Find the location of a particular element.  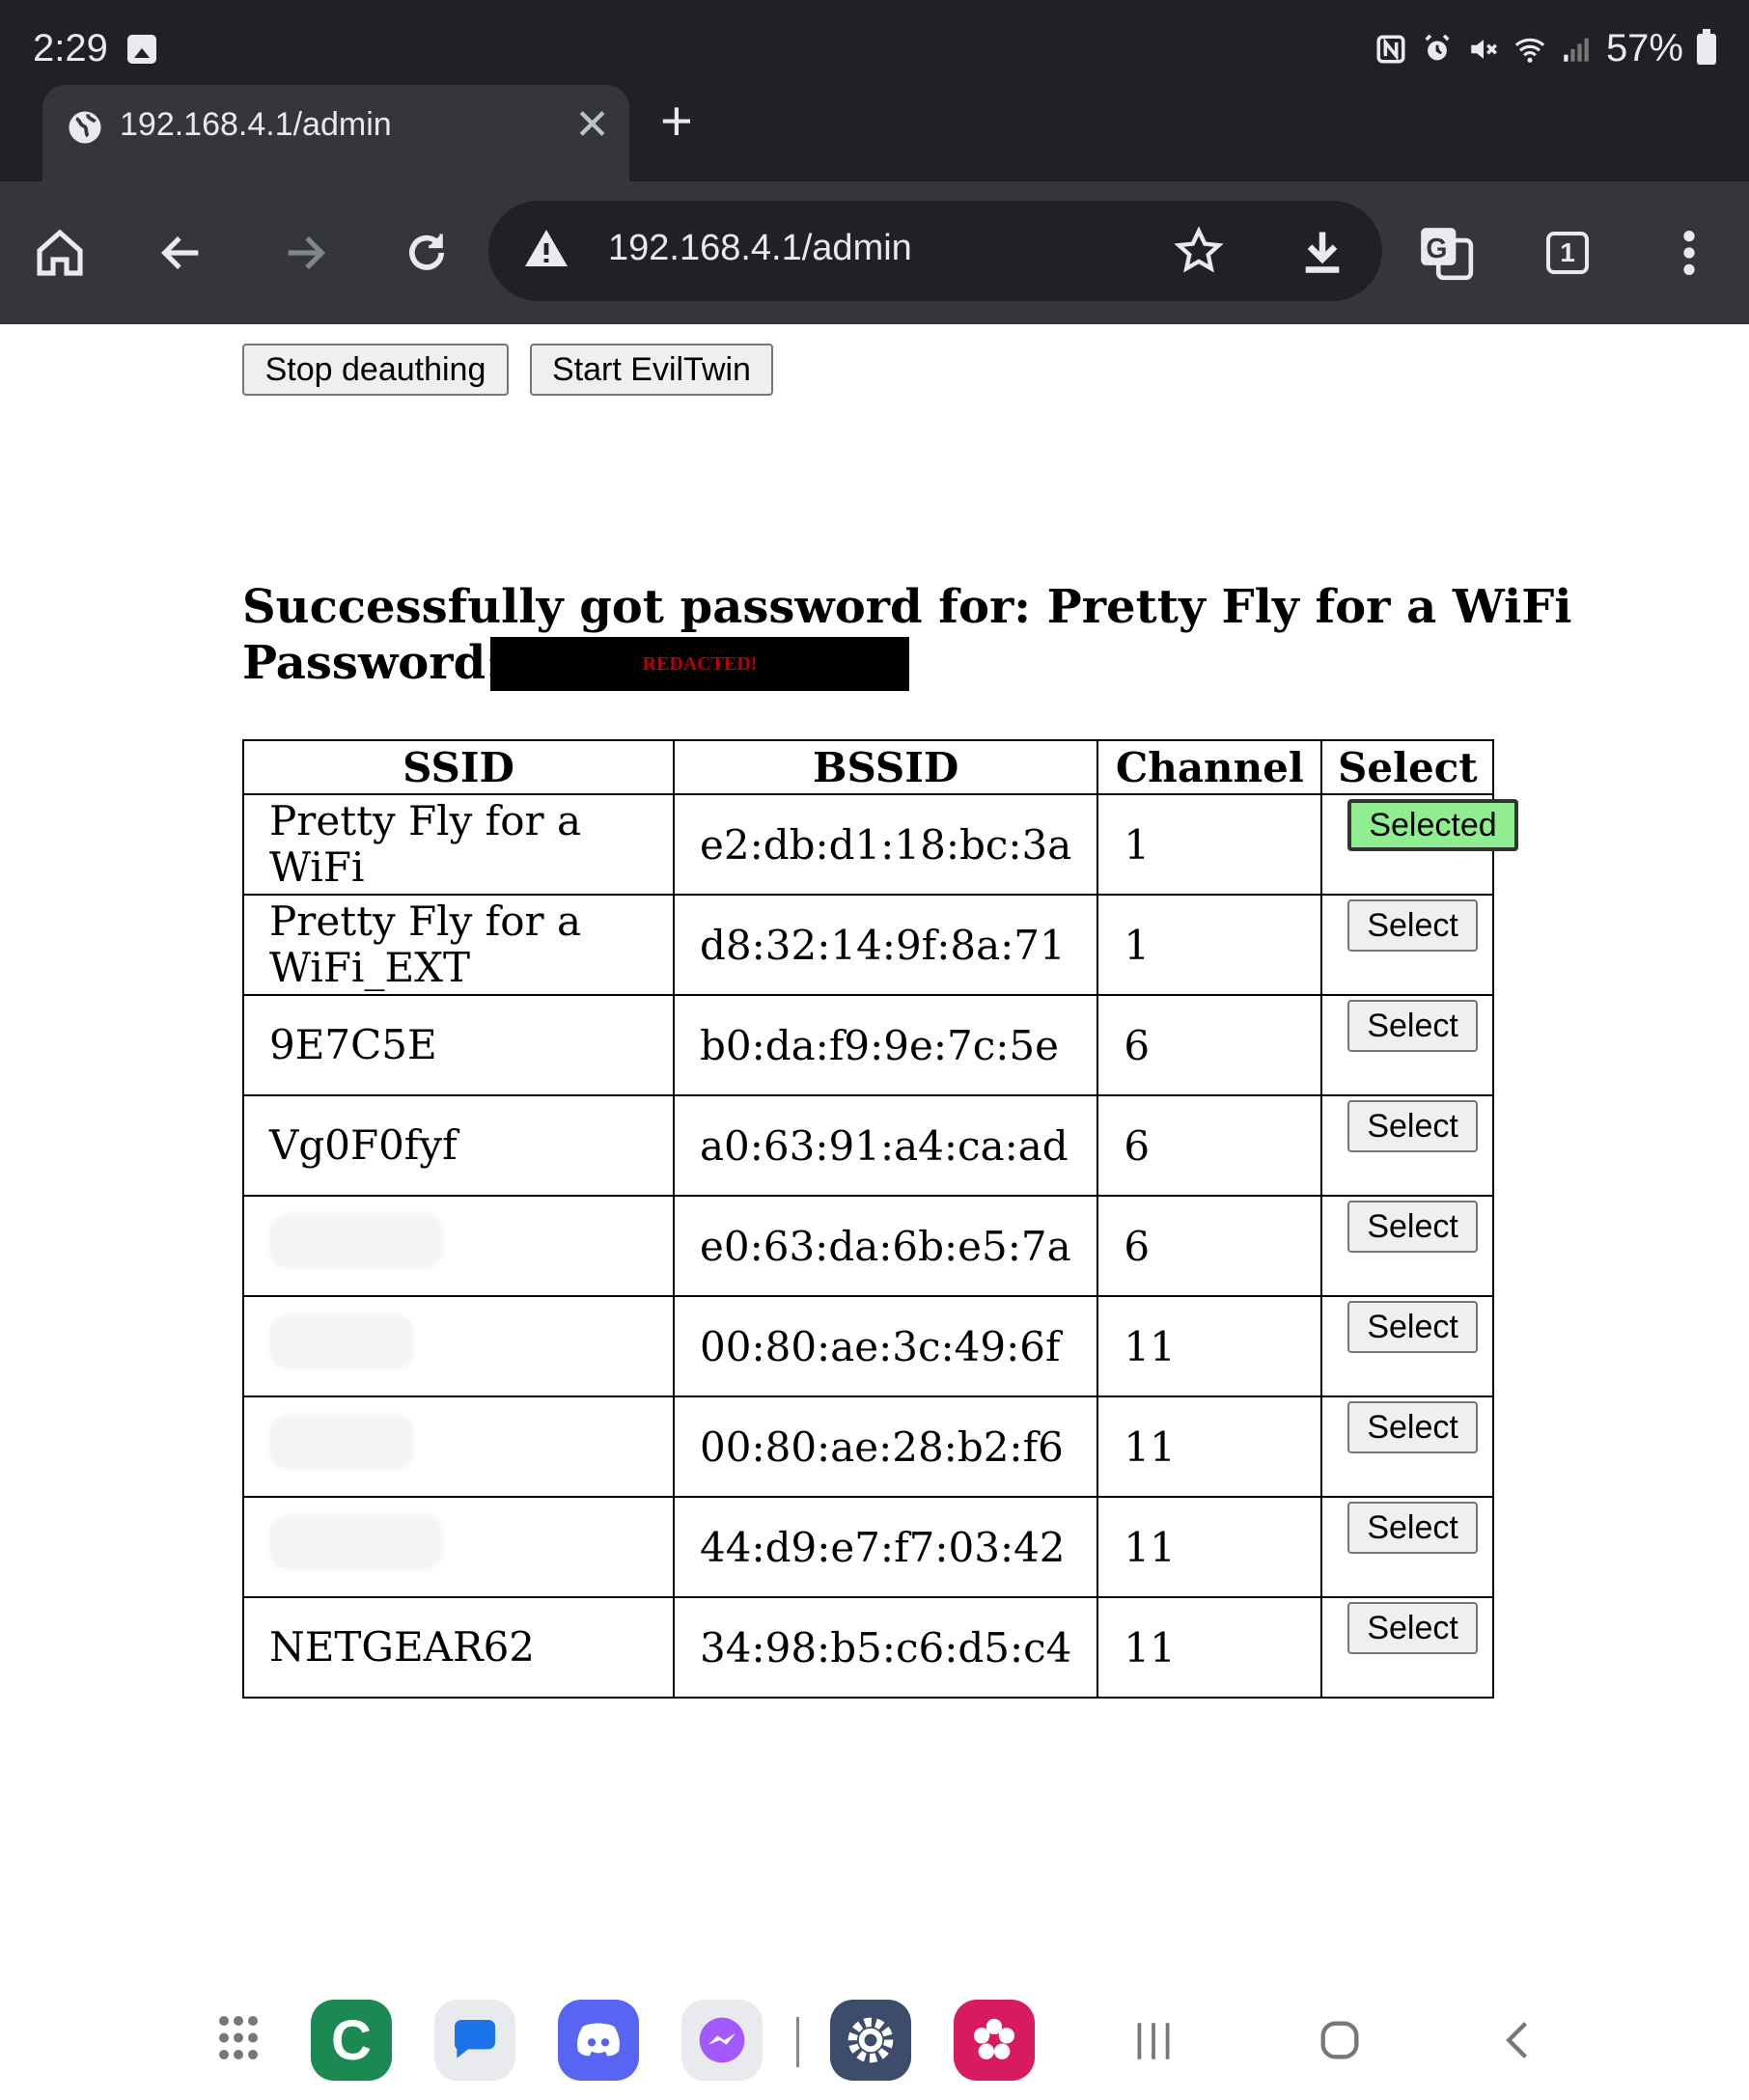

forward-button is located at coordinates (305, 253).